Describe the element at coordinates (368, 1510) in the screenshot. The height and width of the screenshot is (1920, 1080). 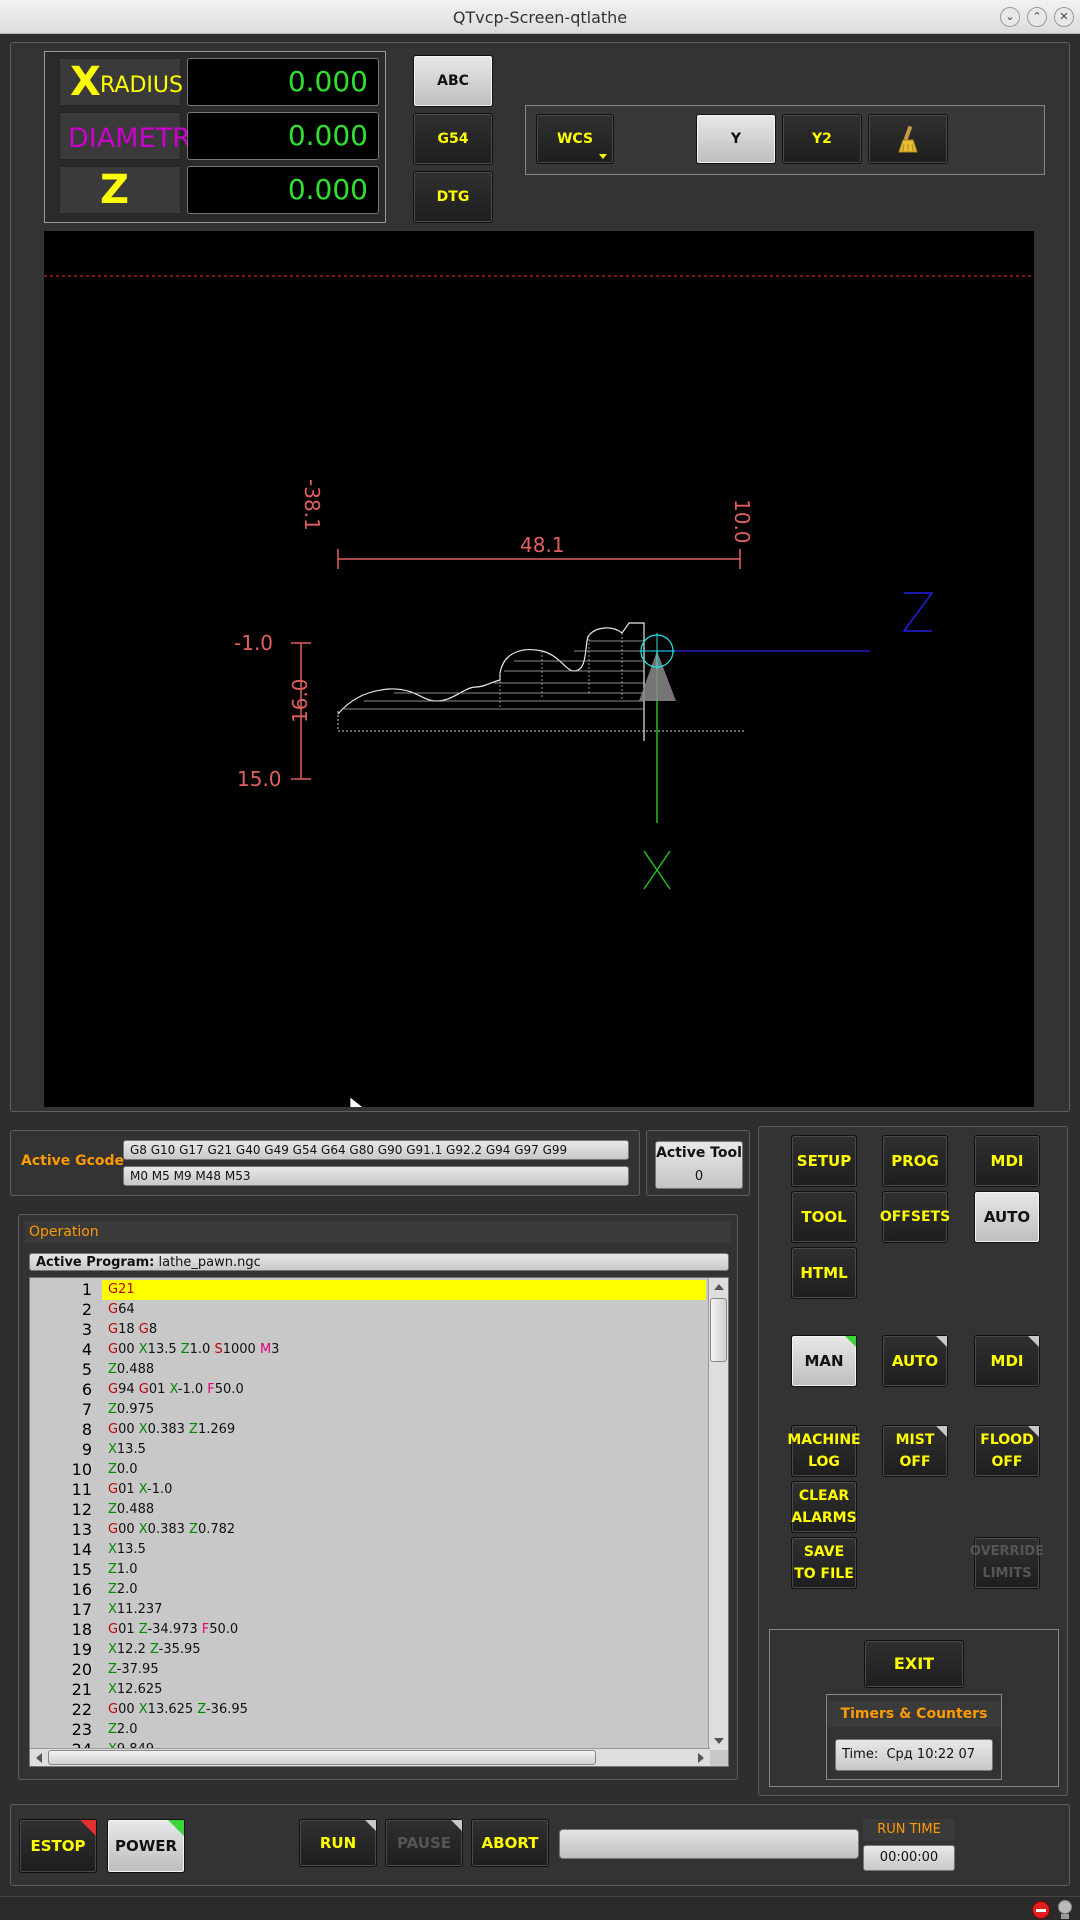
I see `gcode-row: 12 Z0.488` at that location.